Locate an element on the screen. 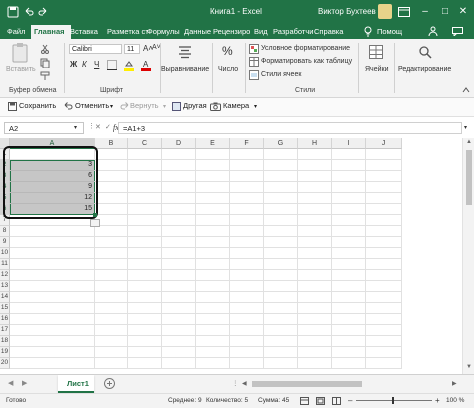 The height and width of the screenshot is (408, 474). lightbulb-icon is located at coordinates (368, 31).